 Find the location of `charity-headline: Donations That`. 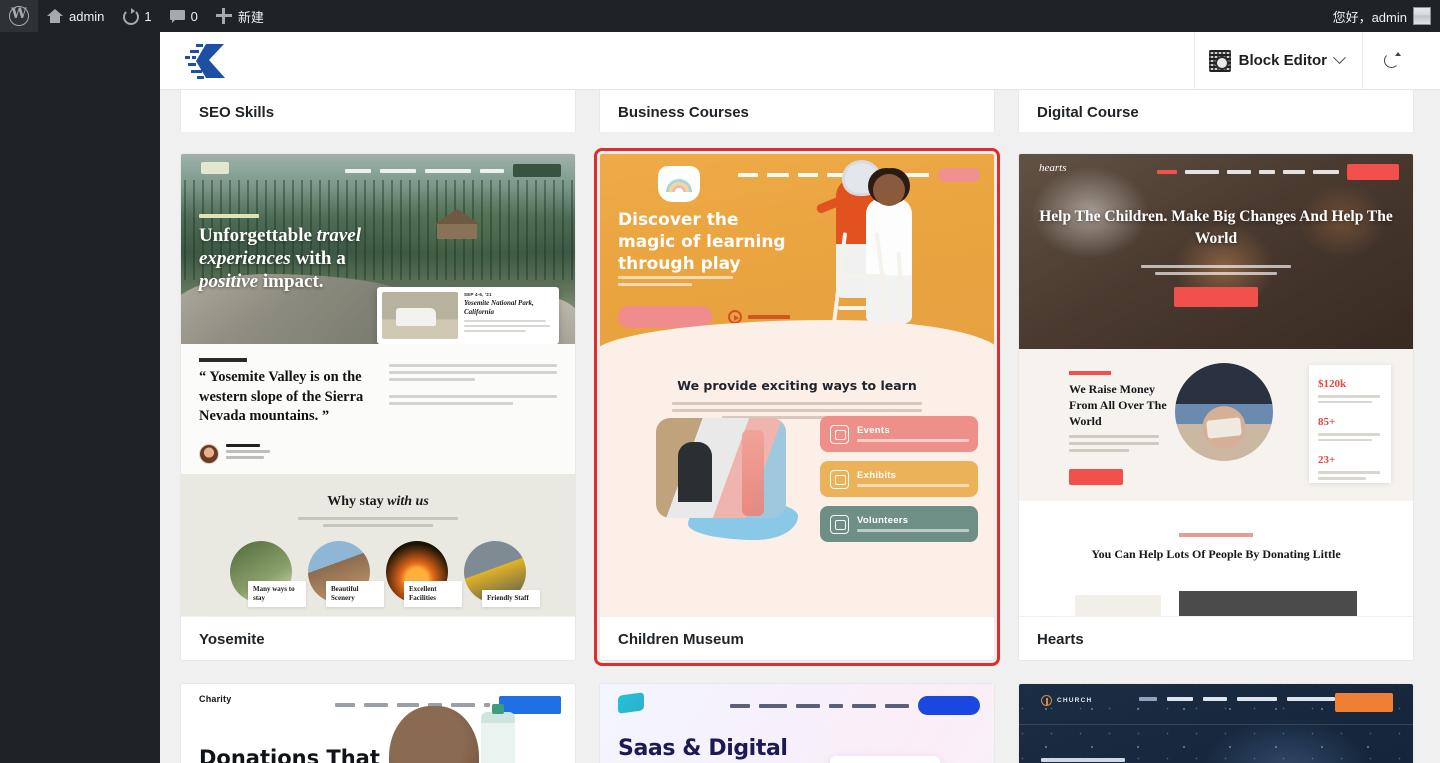

charity-headline: Donations That is located at coordinates (289, 754).